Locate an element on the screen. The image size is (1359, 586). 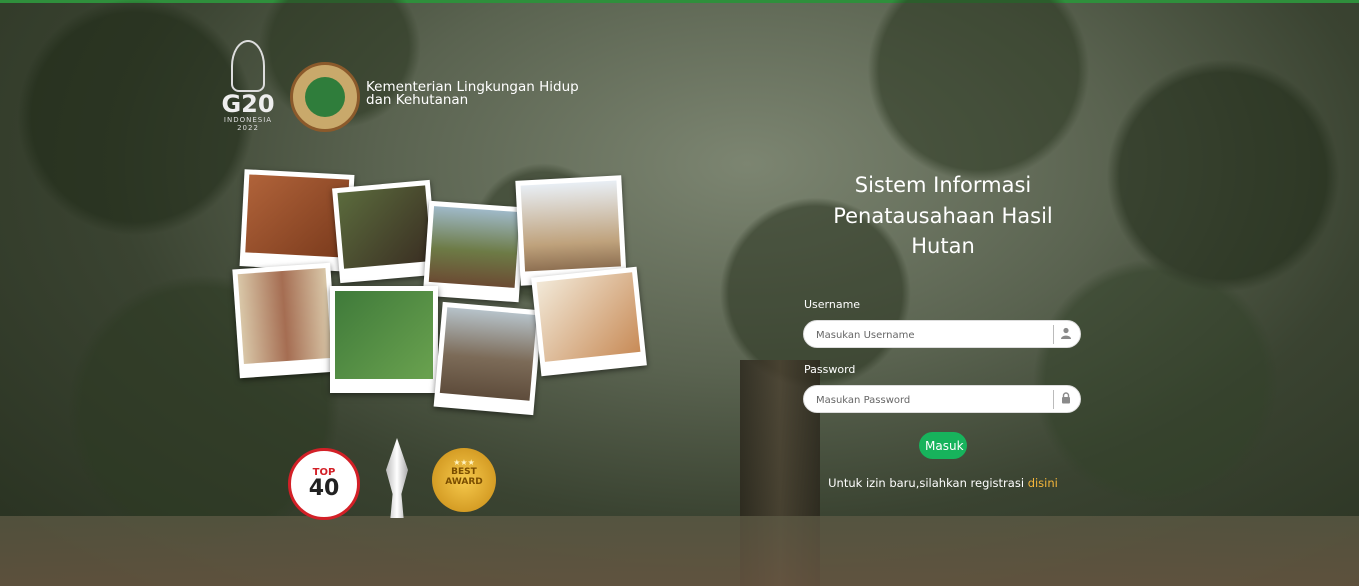
g20-logo: G20 INDONESIA 2022 is located at coordinates (248, 86).